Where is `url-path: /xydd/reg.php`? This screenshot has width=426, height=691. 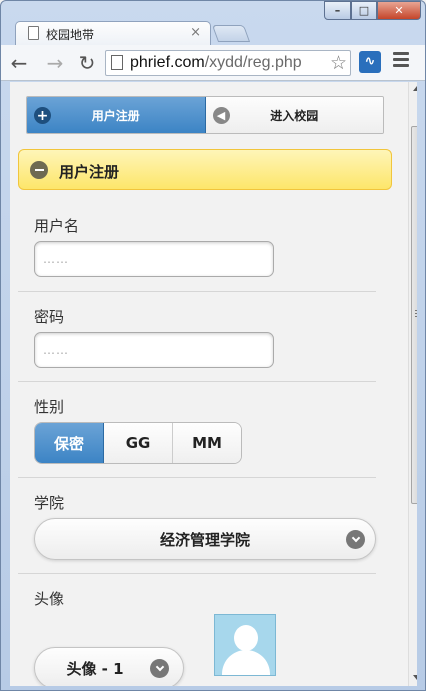 url-path: /xydd/reg.php is located at coordinates (253, 62).